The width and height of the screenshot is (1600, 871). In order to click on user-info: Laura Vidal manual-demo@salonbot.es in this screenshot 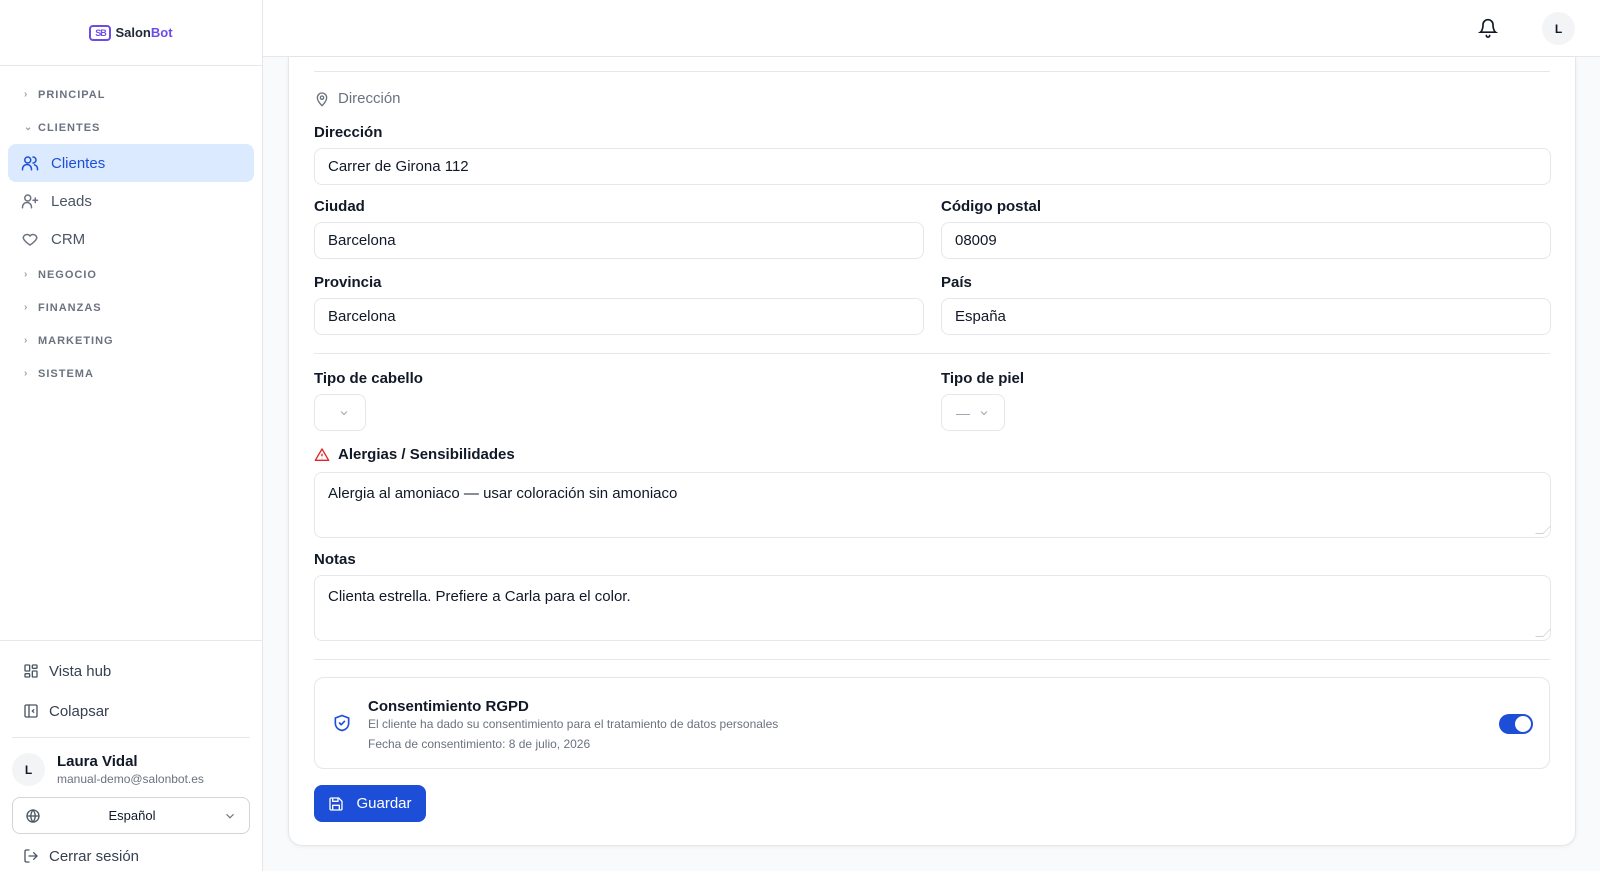, I will do `click(130, 769)`.